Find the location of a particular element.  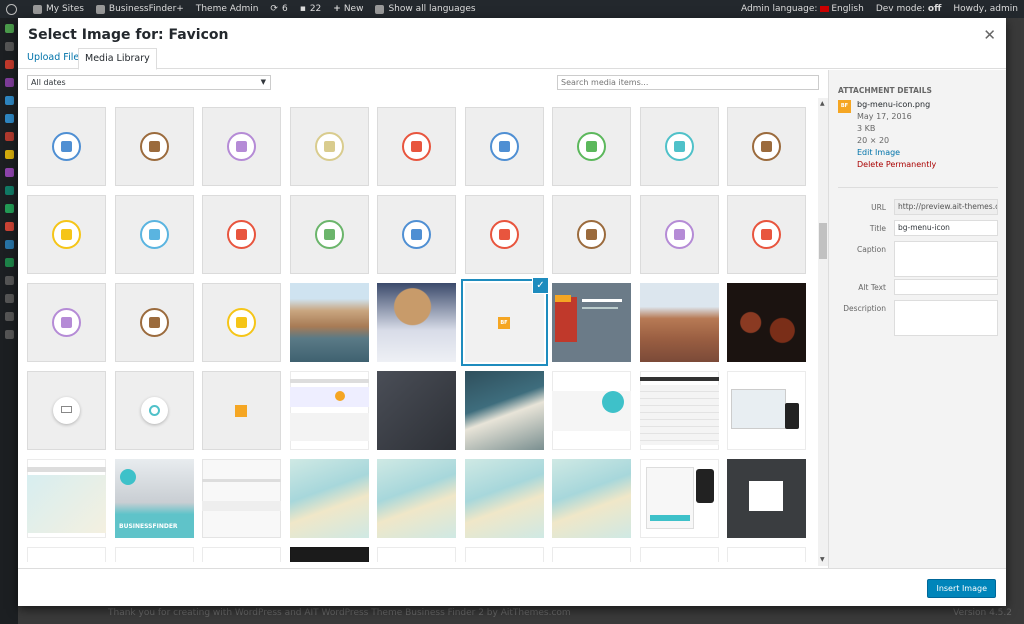

caption-field is located at coordinates (946, 259).